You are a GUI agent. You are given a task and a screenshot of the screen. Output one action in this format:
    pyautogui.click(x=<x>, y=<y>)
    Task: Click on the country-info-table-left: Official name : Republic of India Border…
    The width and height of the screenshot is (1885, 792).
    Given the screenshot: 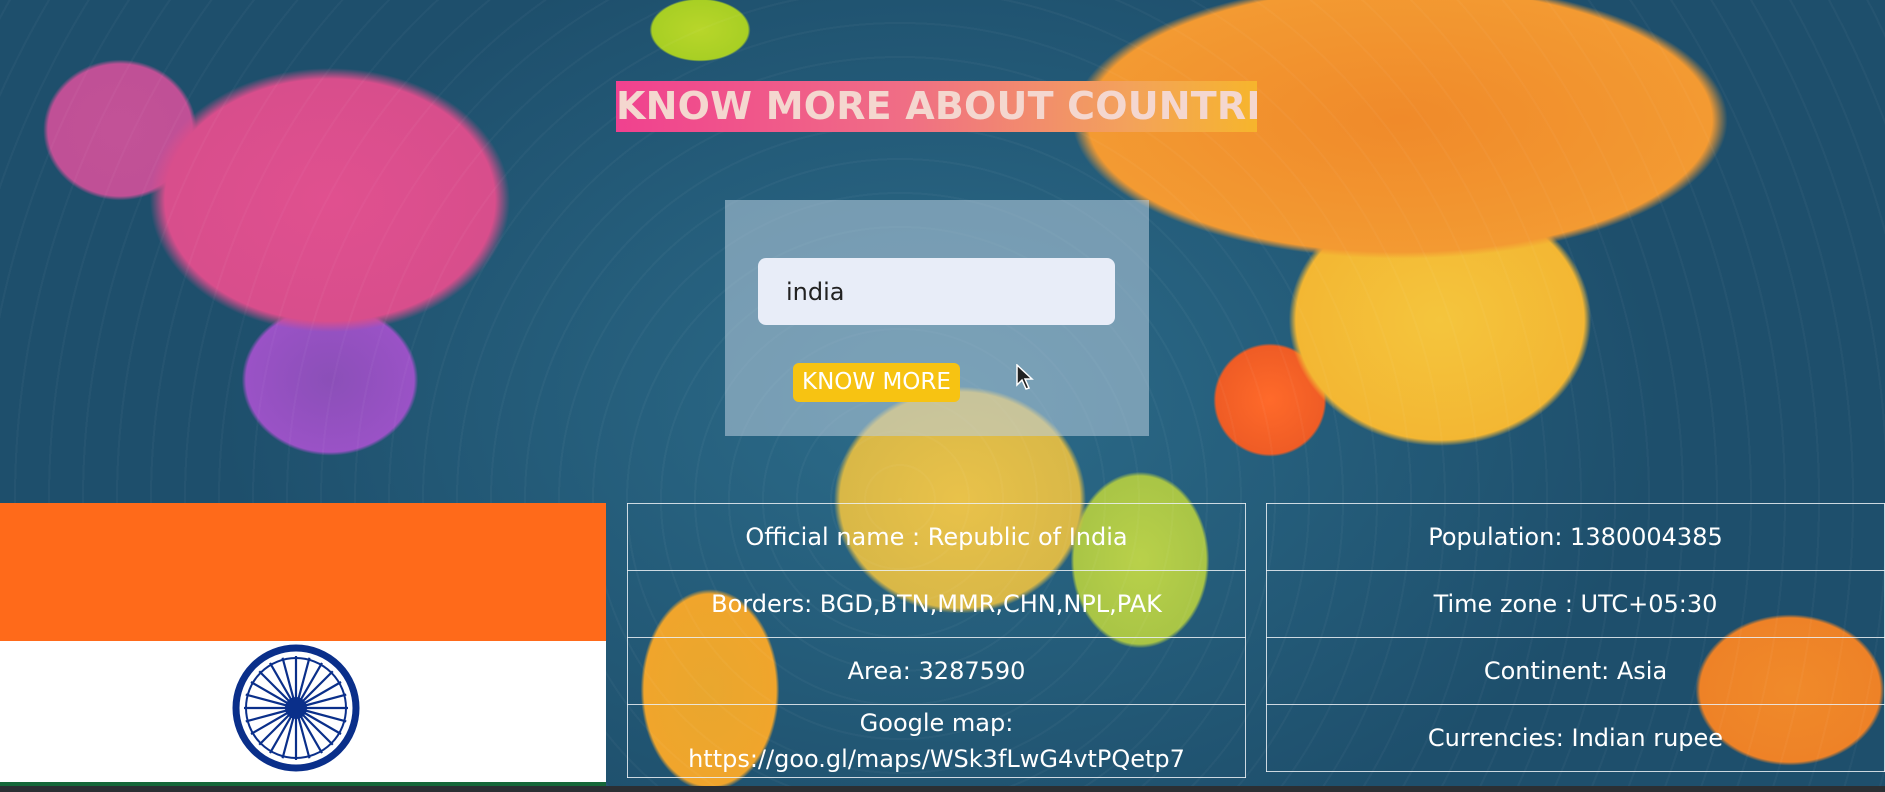 What is the action you would take?
    pyautogui.click(x=936, y=640)
    